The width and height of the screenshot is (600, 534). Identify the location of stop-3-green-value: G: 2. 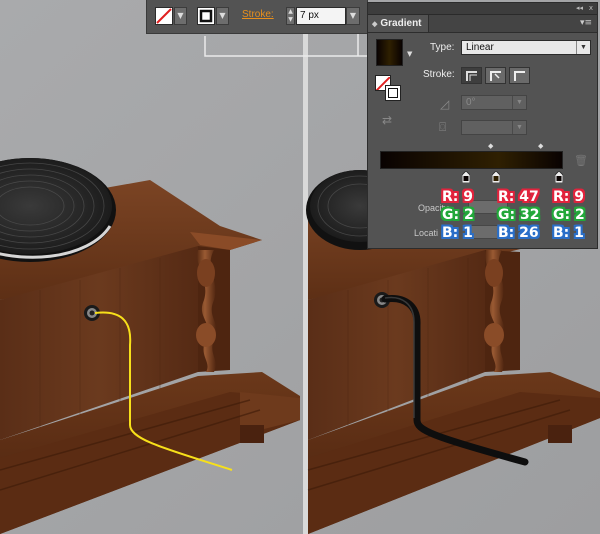
(569, 215).